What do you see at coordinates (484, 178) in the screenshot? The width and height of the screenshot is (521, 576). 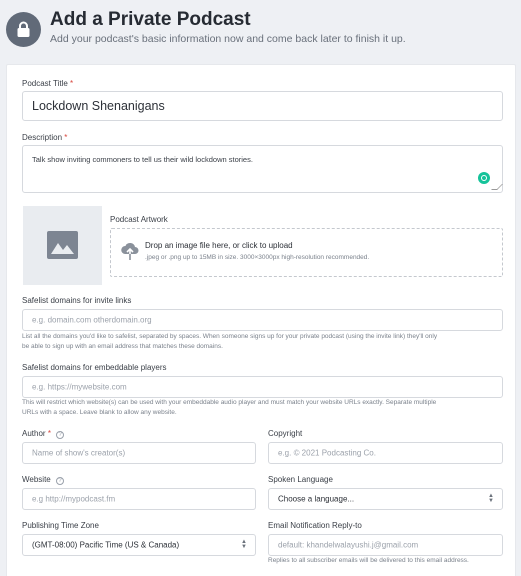 I see `grammarly-icon` at bounding box center [484, 178].